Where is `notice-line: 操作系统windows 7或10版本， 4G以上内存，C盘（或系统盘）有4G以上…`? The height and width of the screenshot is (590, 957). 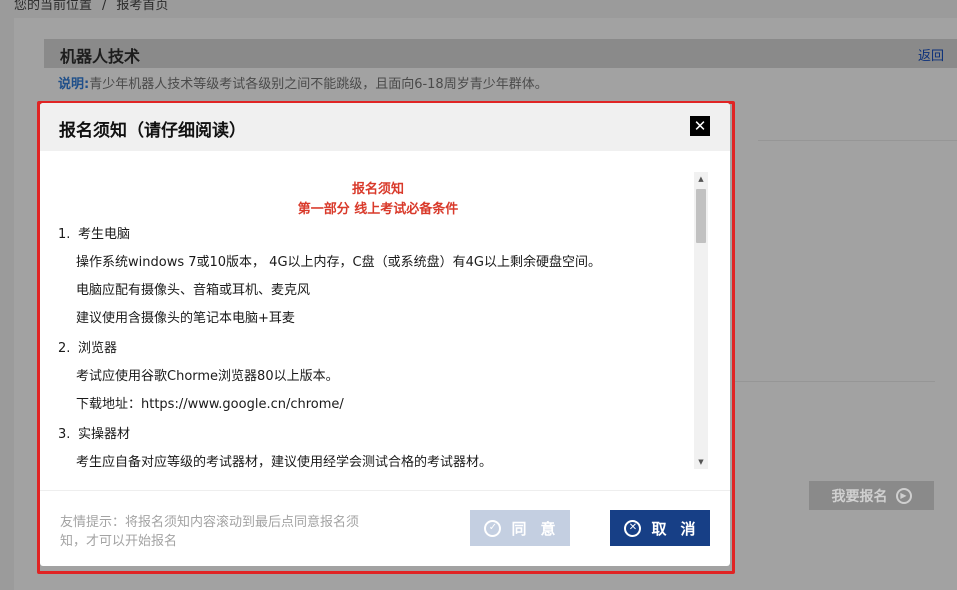
notice-line: 操作系统windows 7或10版本， 4G以上内存，C盘（或系统盘）有4G以上… is located at coordinates (338, 262).